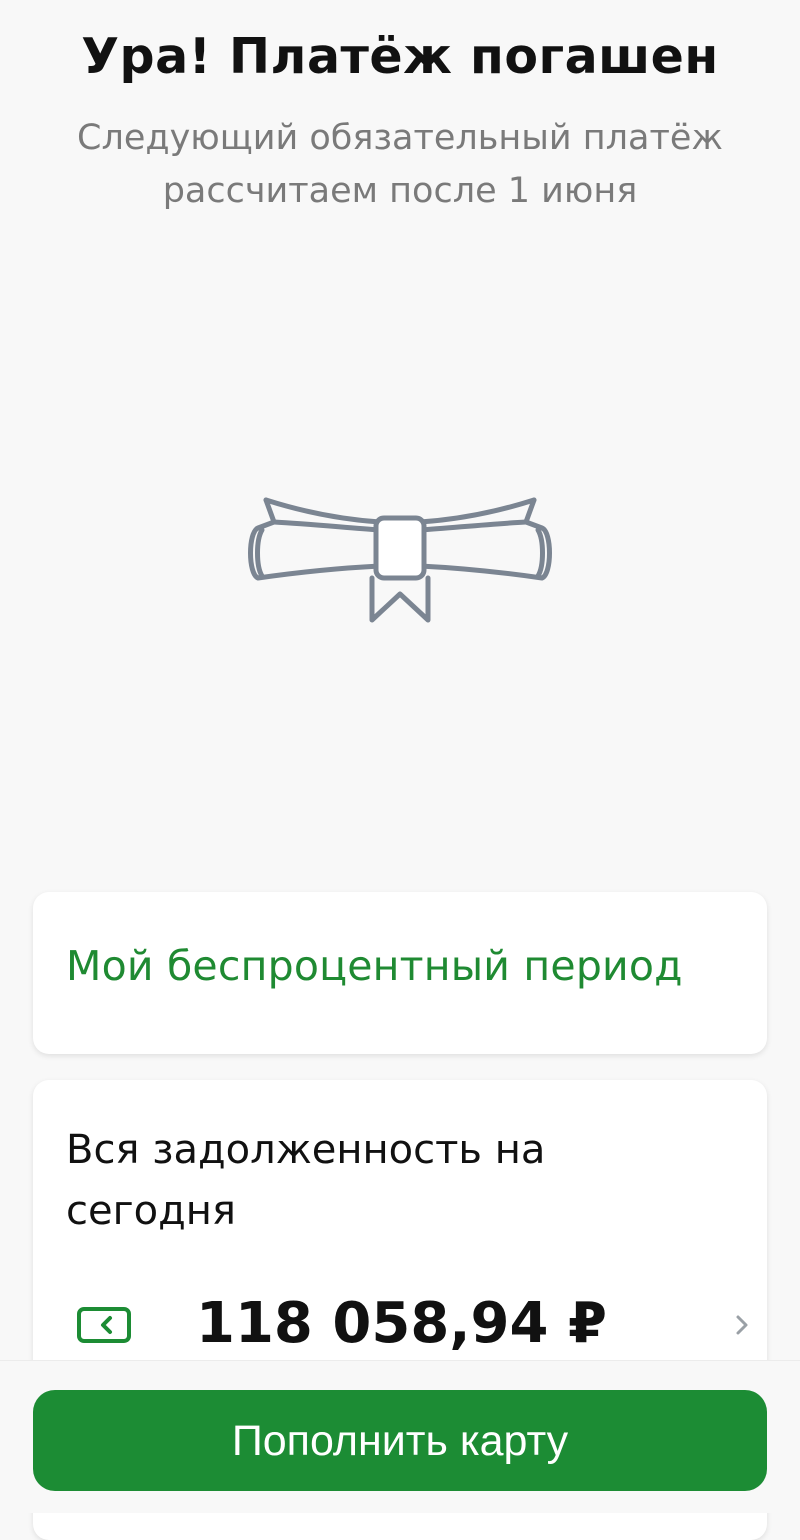 The width and height of the screenshot is (800, 1540). I want to click on diploma-scroll-icon, so click(400, 560).